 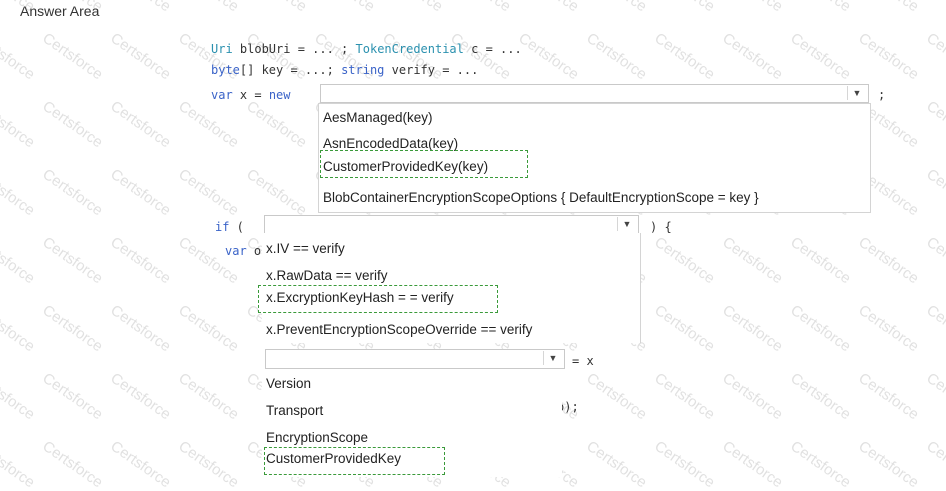 I want to click on code-semicolon: ;, so click(x=882, y=95).